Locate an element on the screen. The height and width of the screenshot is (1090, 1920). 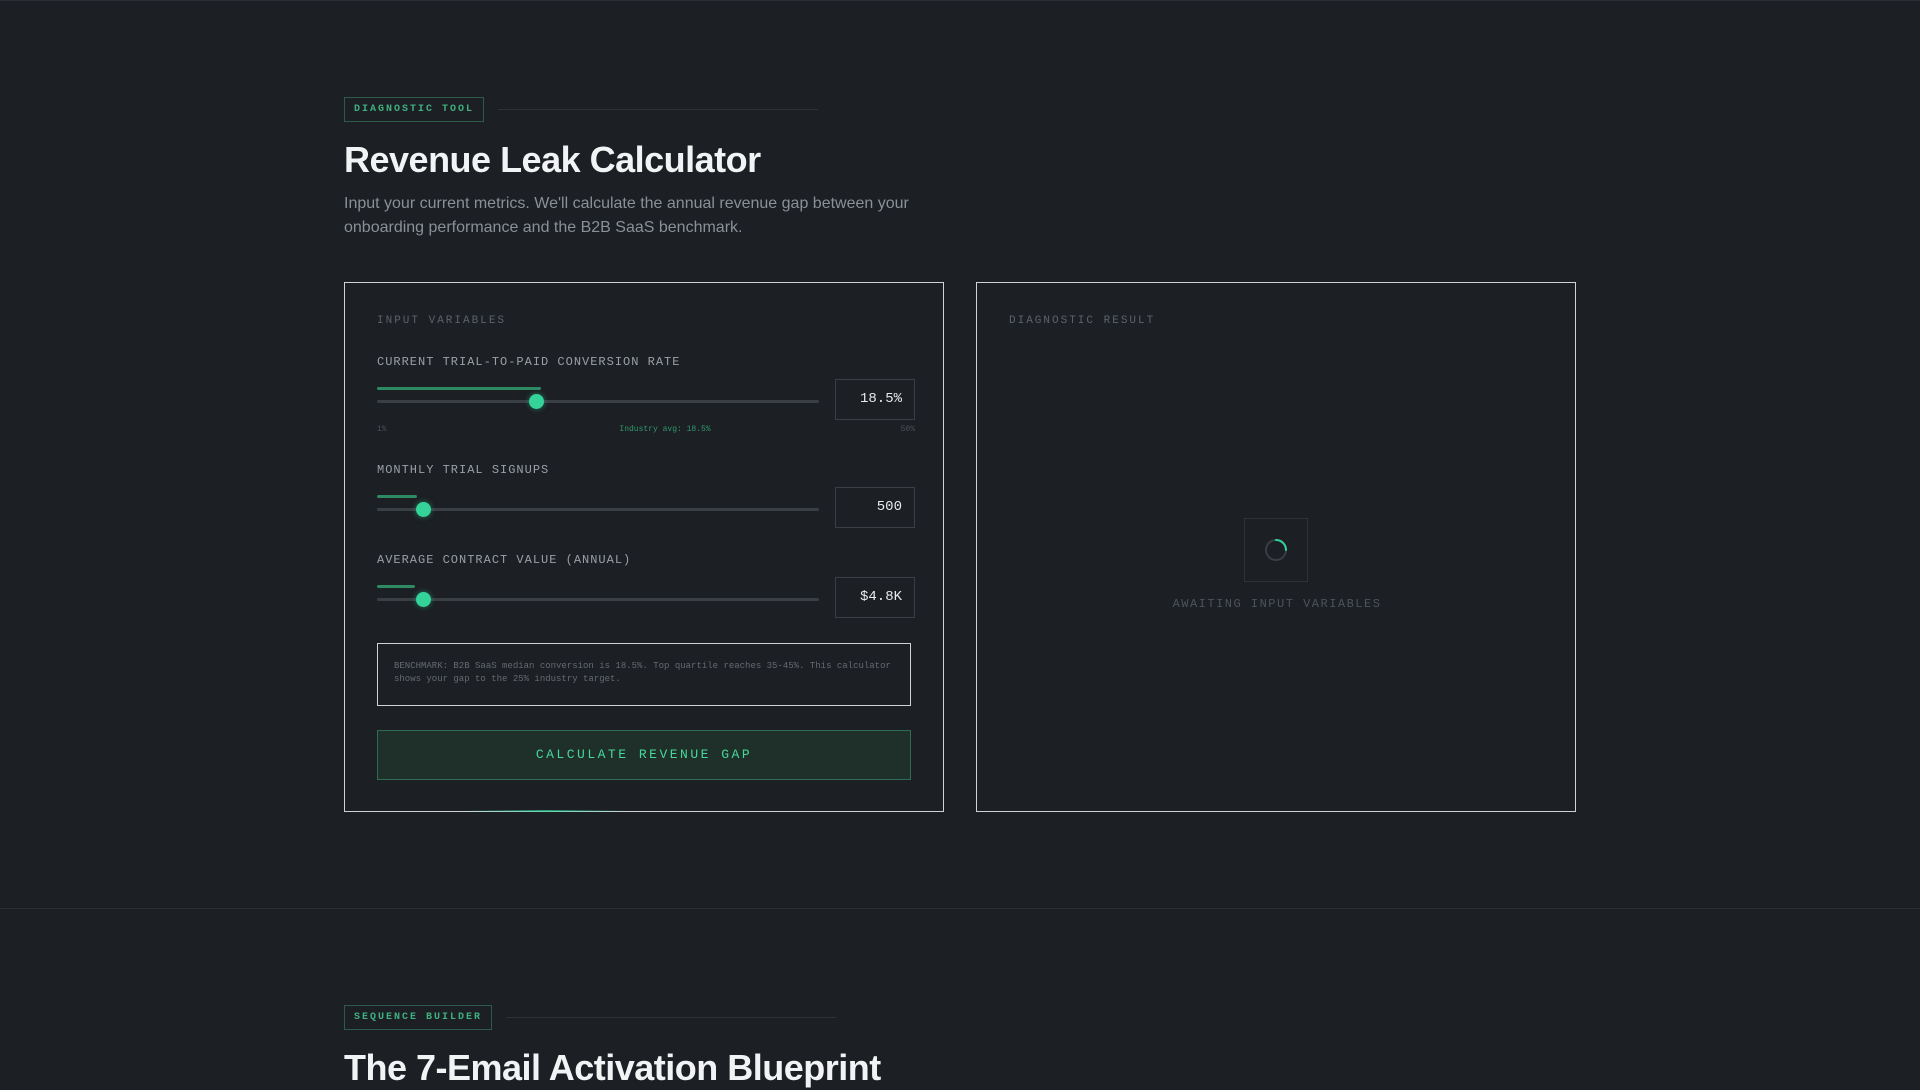
conversion-rate-label: CURRENT TRIAL-TO-PAID CONVERSION RATE is located at coordinates (529, 362).